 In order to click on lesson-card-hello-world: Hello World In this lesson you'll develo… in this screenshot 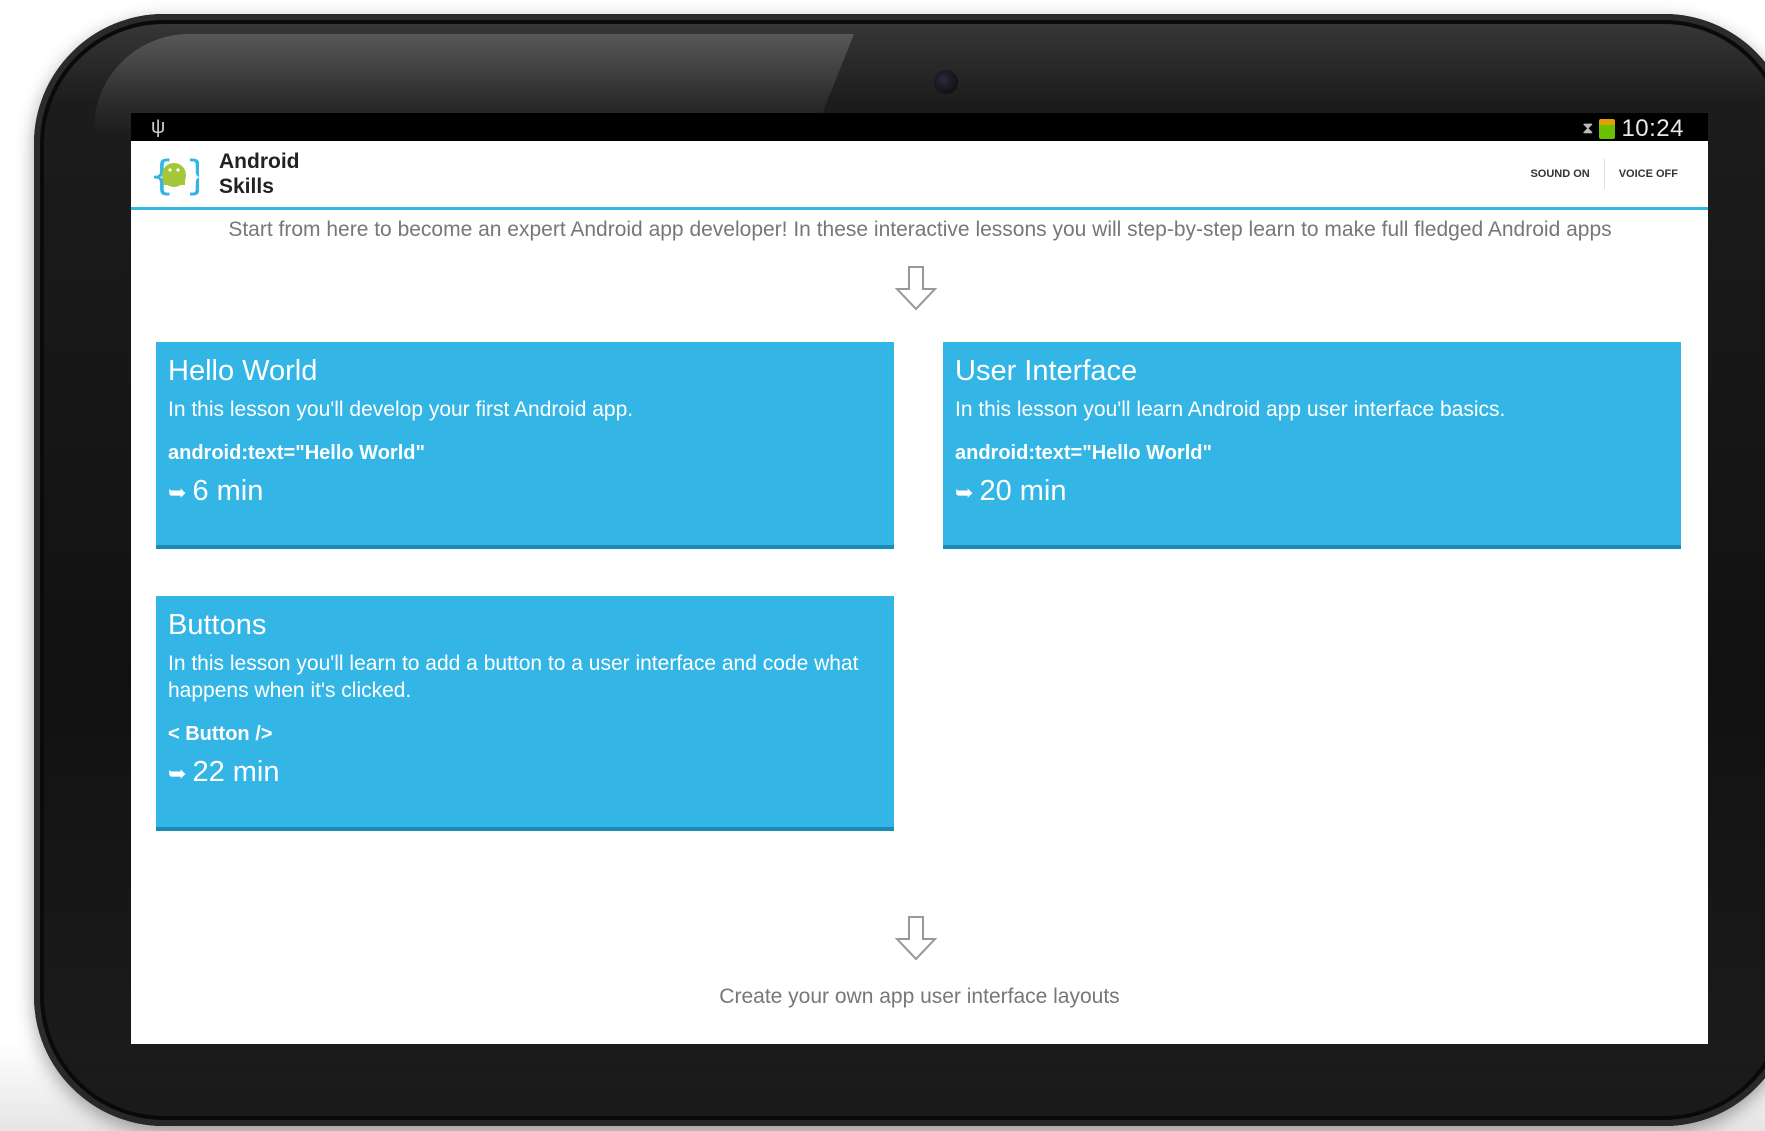, I will do `click(525, 445)`.